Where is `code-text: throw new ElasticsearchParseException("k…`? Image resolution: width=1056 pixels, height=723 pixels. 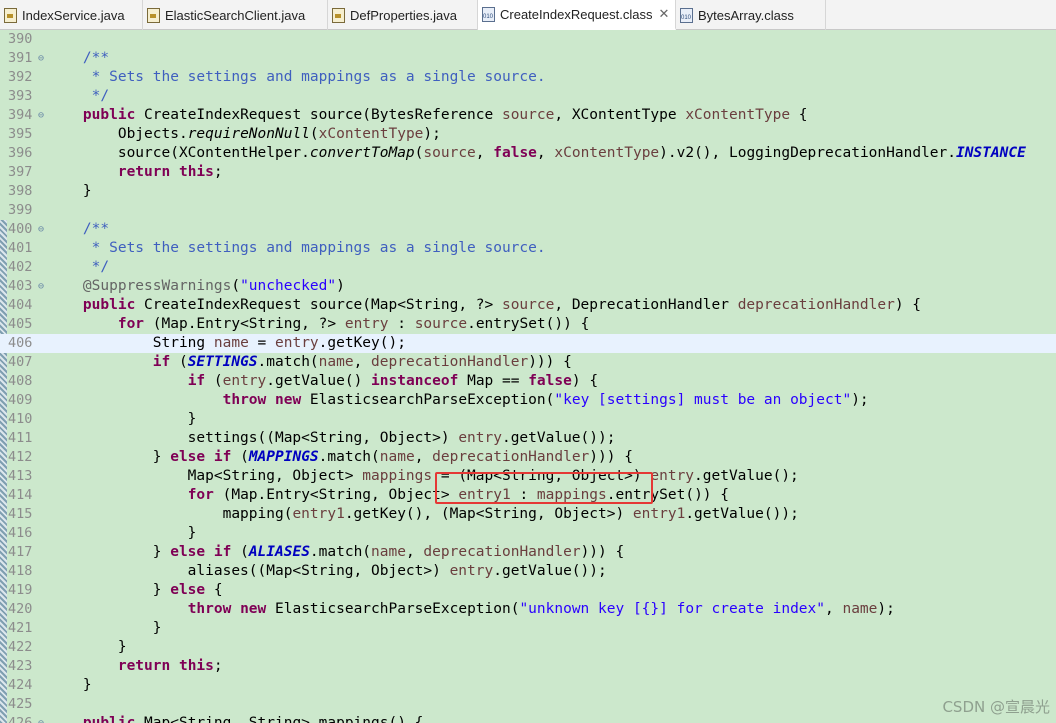
code-text: throw new ElasticsearchParseException("k… is located at coordinates (458, 400).